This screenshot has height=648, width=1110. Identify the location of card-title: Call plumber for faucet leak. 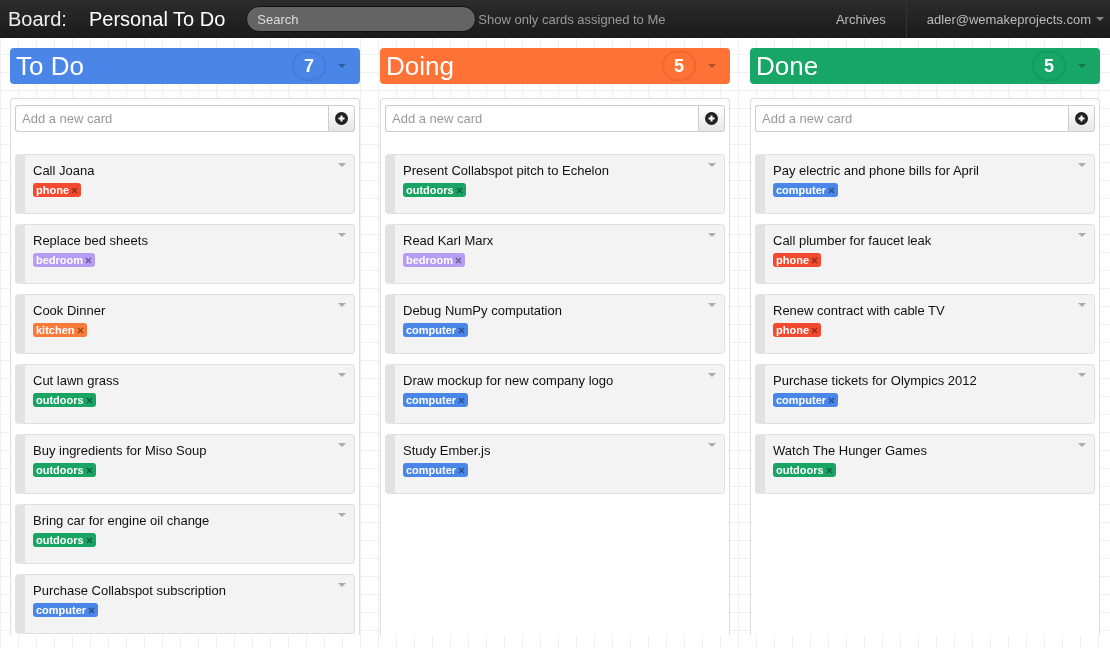
(852, 240).